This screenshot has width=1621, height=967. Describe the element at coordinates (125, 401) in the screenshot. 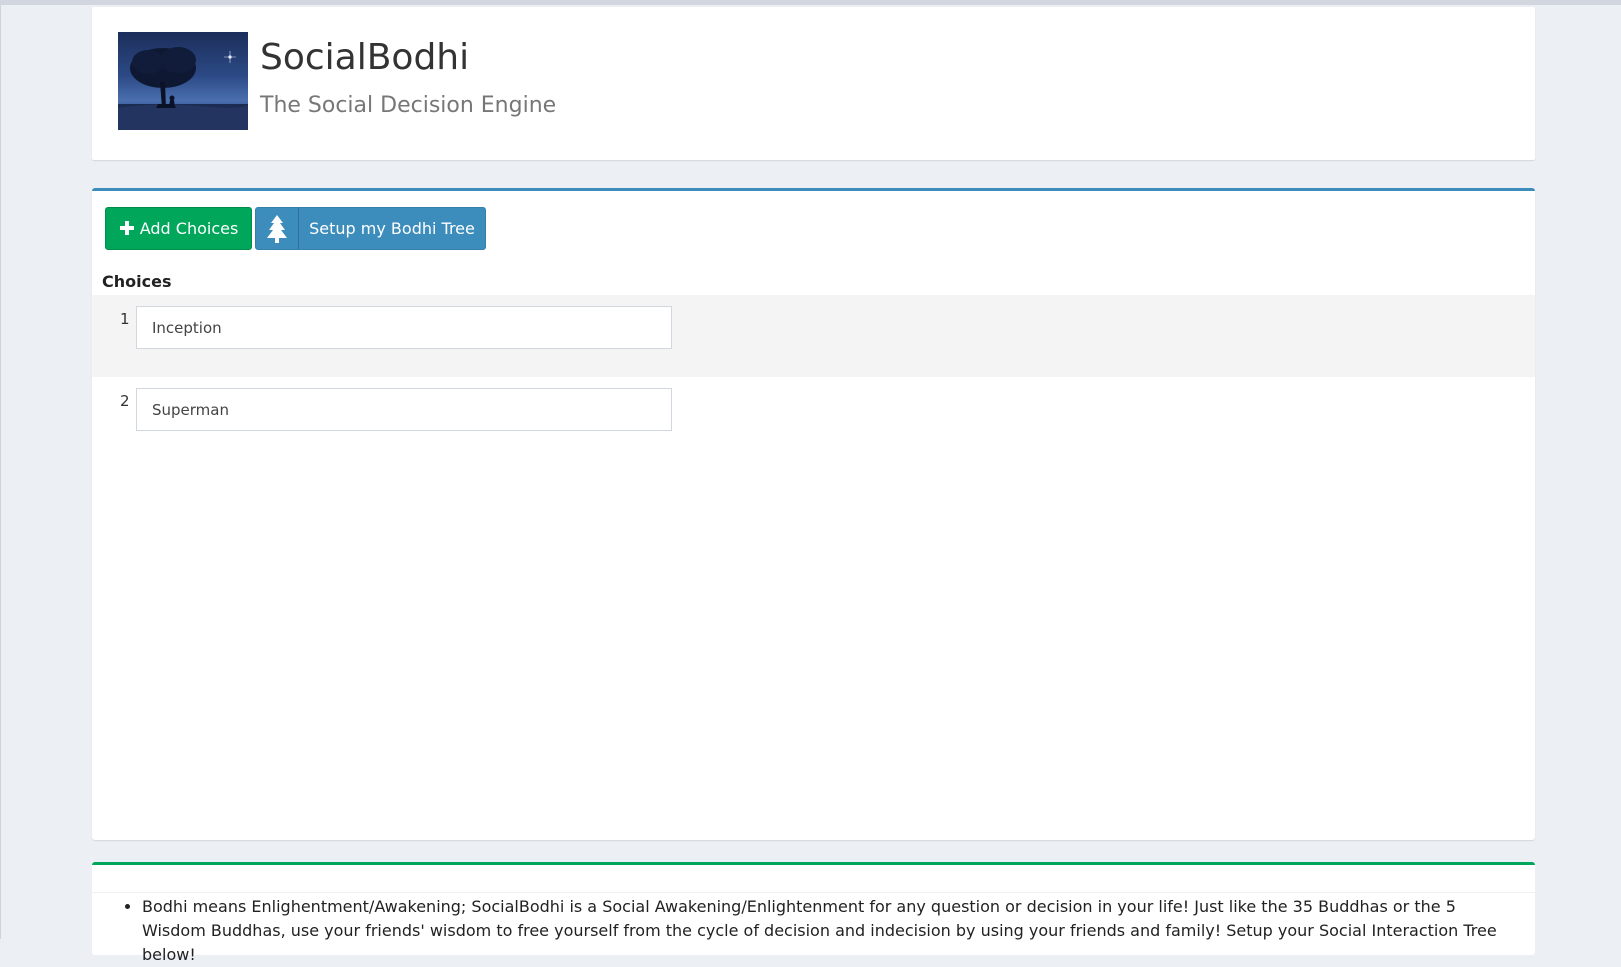

I see `choice-number: 2` at that location.